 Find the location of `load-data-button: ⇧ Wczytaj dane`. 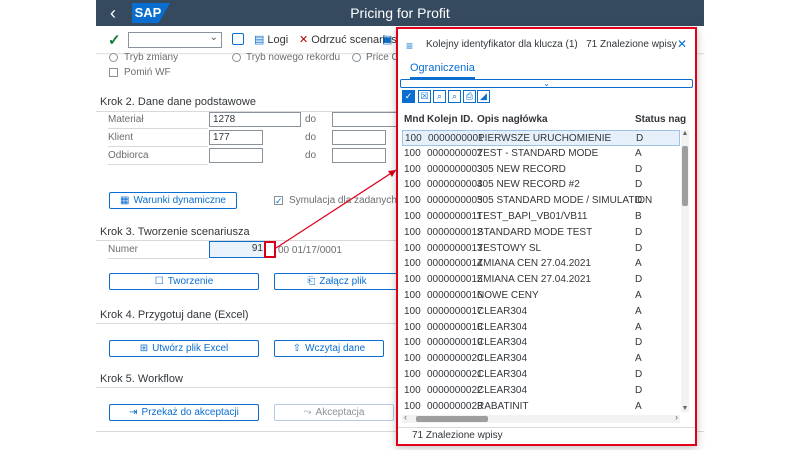

load-data-button: ⇧ Wczytaj dane is located at coordinates (329, 348).